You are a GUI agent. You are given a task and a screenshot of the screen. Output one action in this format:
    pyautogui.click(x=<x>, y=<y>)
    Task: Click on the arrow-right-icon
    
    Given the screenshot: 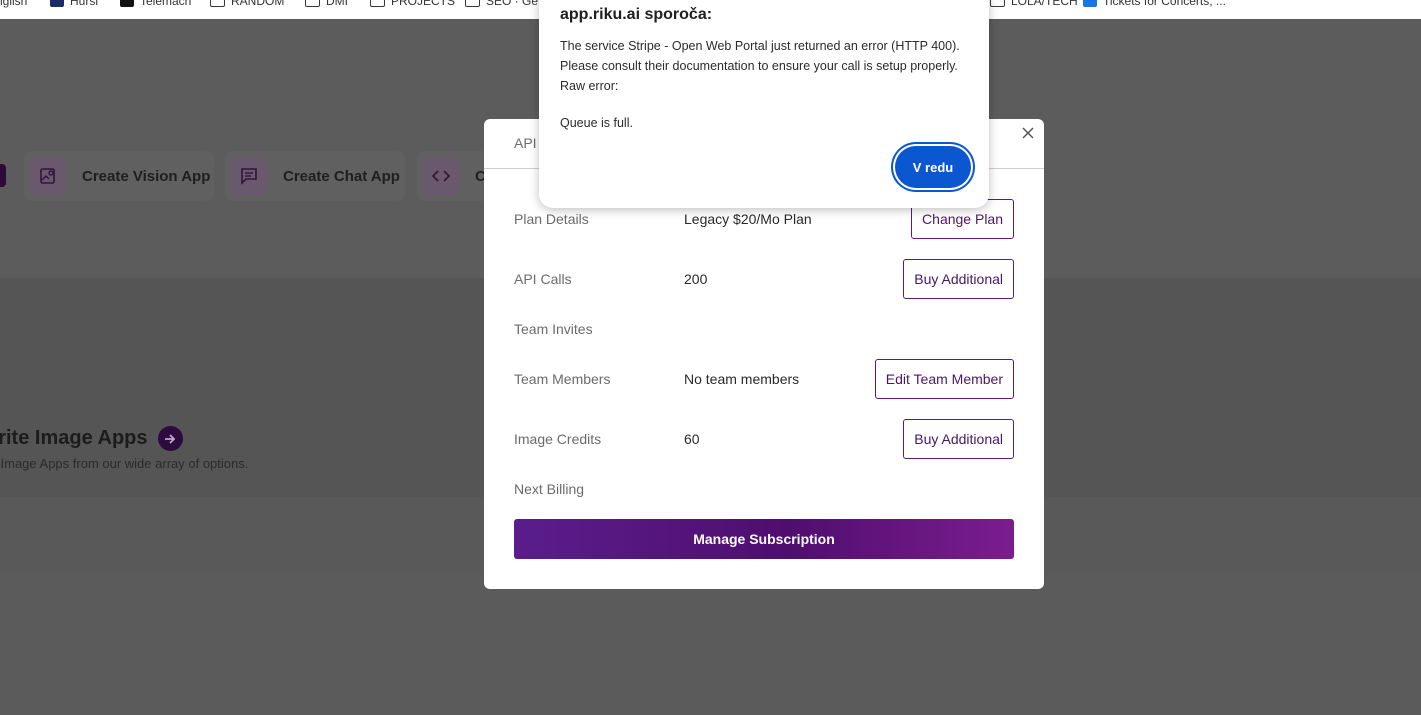 What is the action you would take?
    pyautogui.click(x=170, y=438)
    